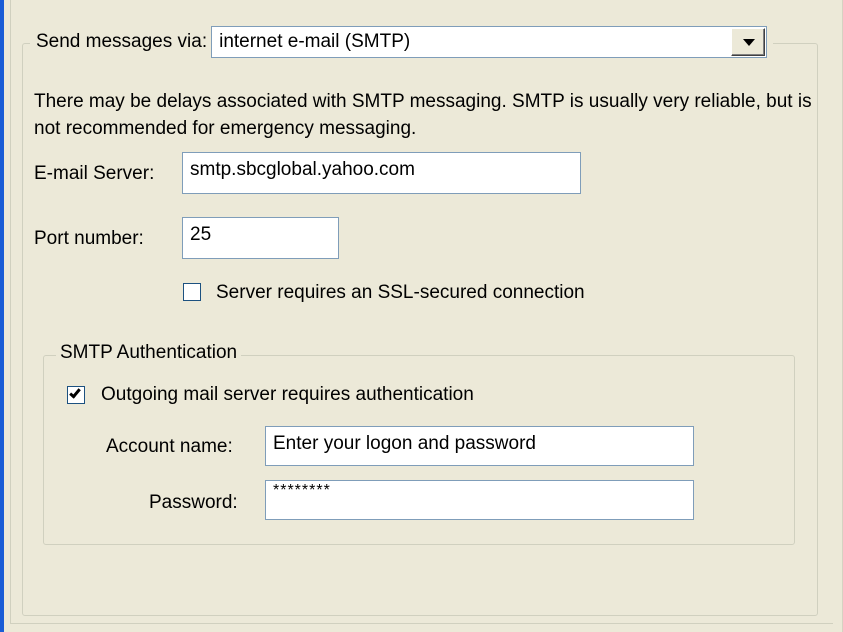 This screenshot has height=632, width=843. I want to click on send-via-label: Send messages via:, so click(122, 41).